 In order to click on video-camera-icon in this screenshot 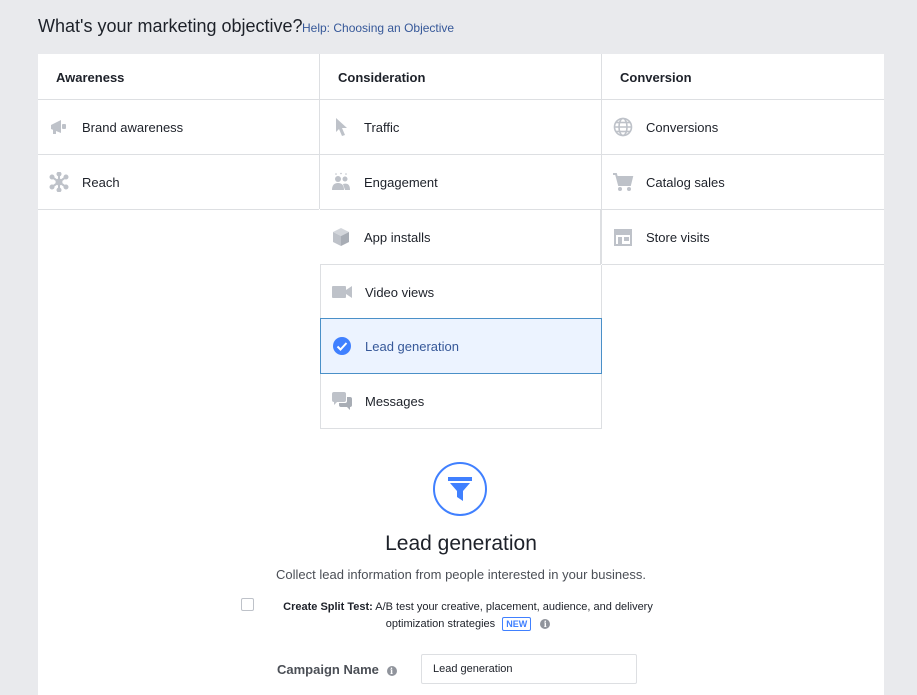, I will do `click(342, 292)`.